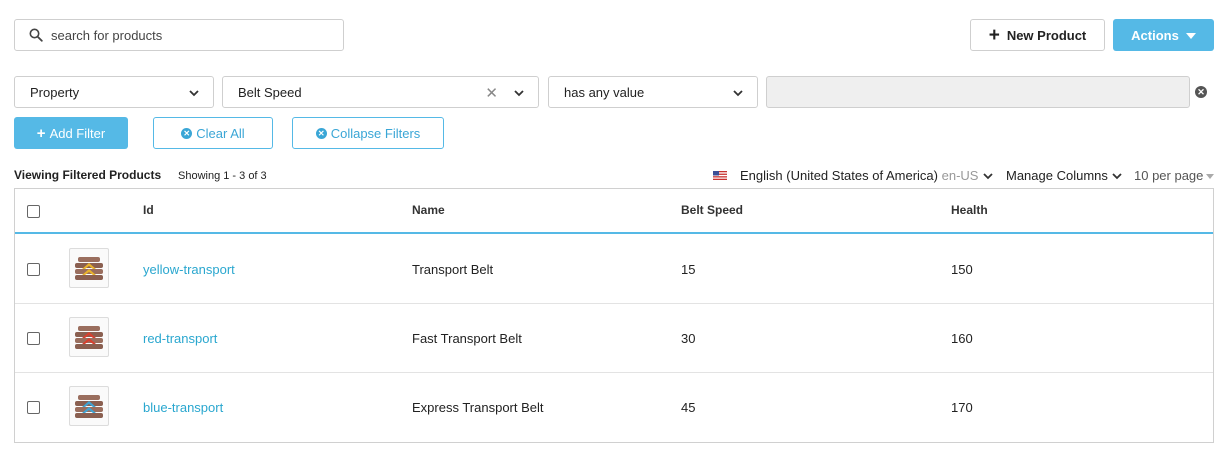 Image resolution: width=1226 pixels, height=460 pixels. Describe the element at coordinates (960, 175) in the screenshot. I see `locale-code: en-US` at that location.